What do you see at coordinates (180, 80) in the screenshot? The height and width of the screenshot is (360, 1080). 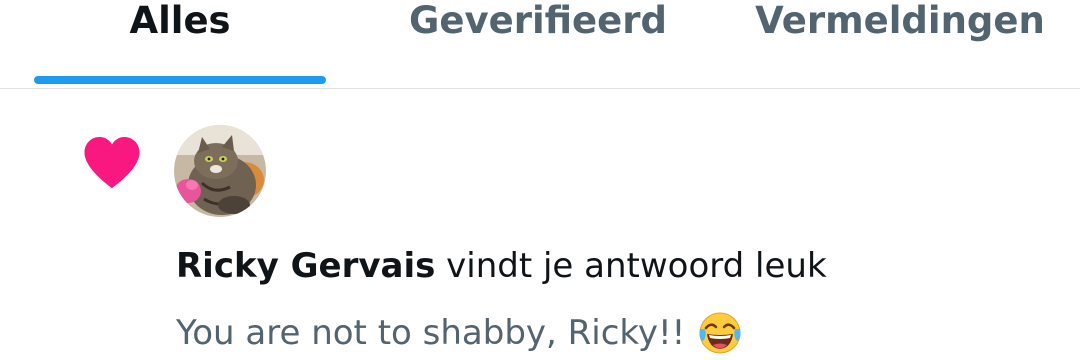 I see `active-tab-indicator` at bounding box center [180, 80].